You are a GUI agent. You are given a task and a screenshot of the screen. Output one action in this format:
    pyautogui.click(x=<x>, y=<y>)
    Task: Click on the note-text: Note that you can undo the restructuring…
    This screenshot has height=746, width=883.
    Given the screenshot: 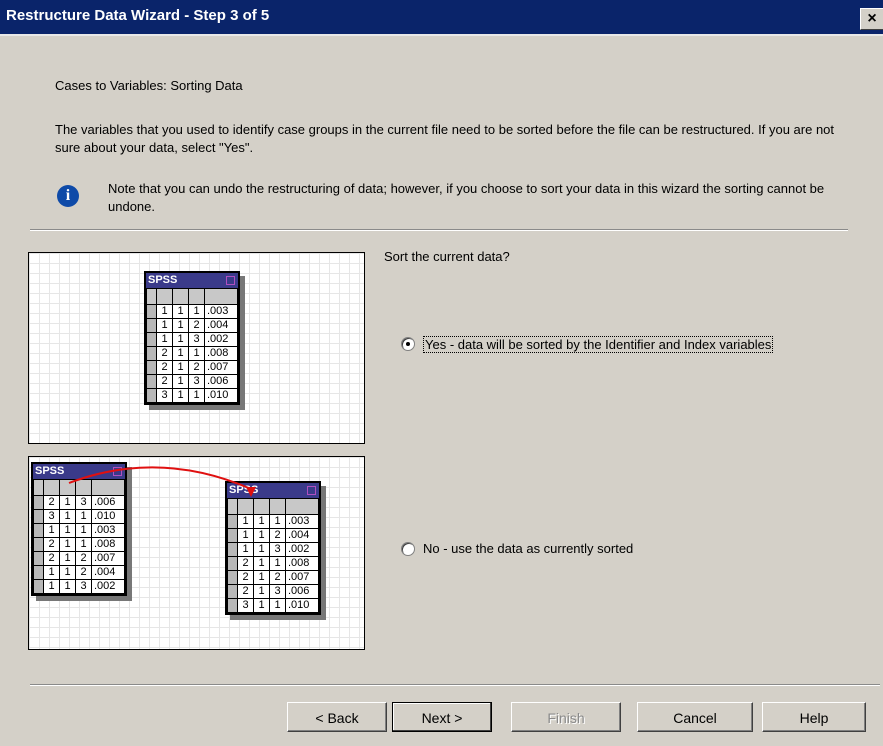 What is the action you would take?
    pyautogui.click(x=466, y=197)
    